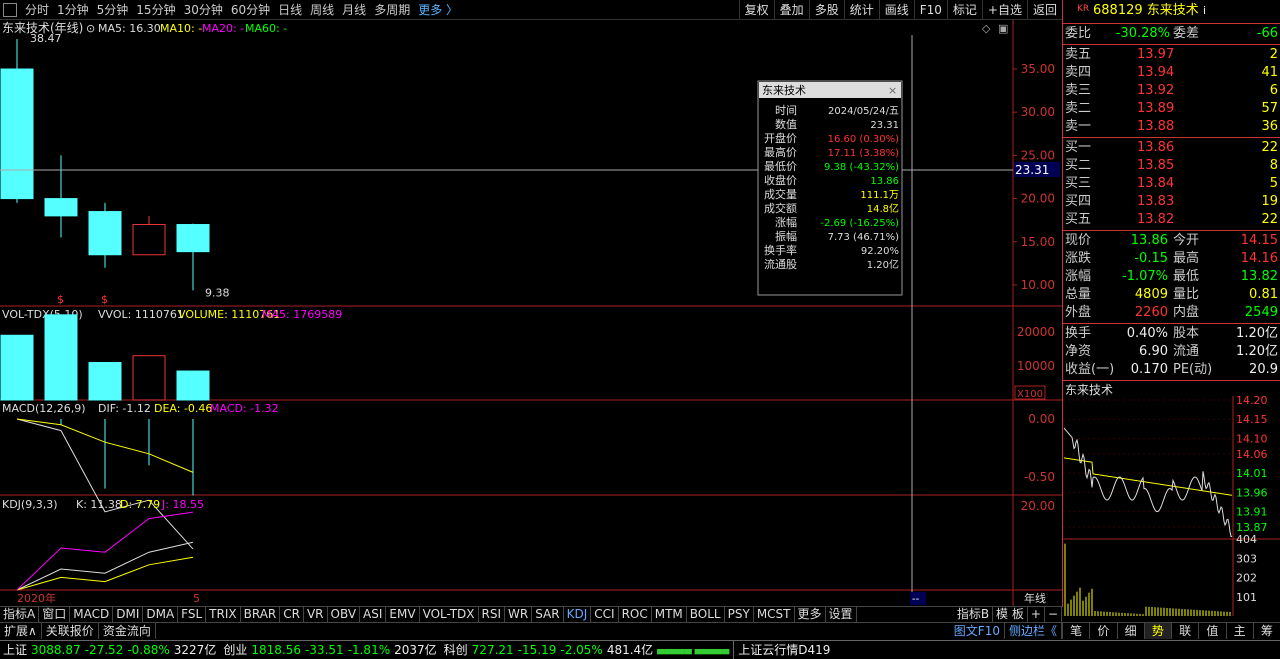 This screenshot has height=659, width=1280. I want to click on stat-row: 外盘 2260 内盘 2549, so click(1171, 313).